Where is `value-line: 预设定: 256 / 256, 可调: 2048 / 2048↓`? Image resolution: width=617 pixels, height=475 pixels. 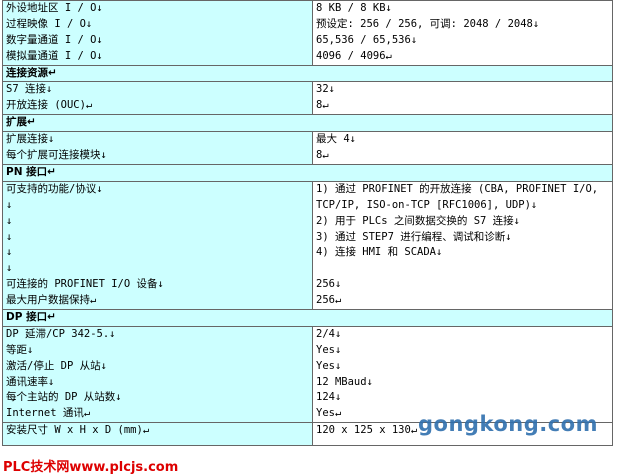
value-line: 预设定: 256 / 256, 可调: 2048 / 2048↓ is located at coordinates (428, 23).